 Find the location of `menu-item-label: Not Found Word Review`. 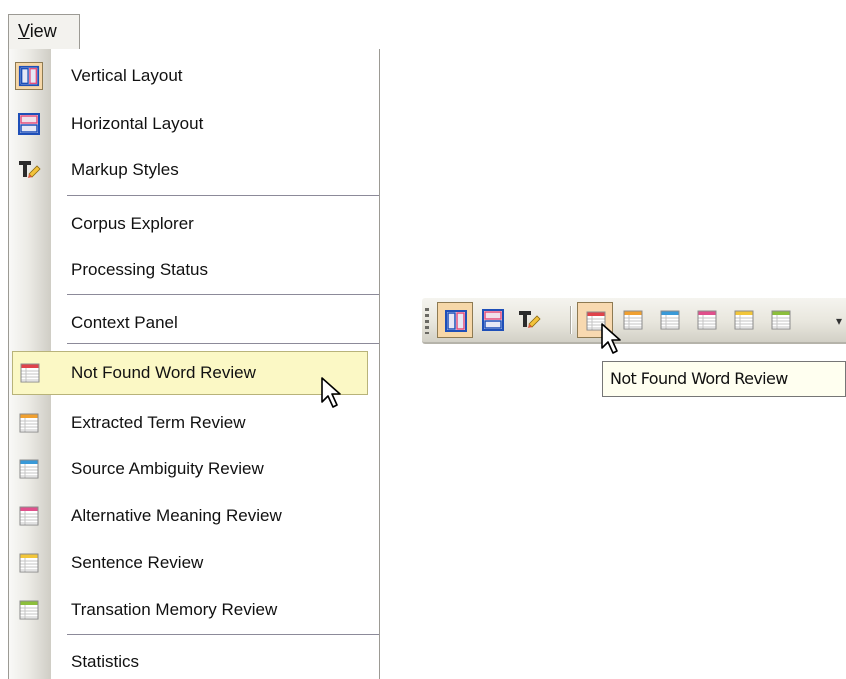

menu-item-label: Not Found Word Review is located at coordinates (163, 372).